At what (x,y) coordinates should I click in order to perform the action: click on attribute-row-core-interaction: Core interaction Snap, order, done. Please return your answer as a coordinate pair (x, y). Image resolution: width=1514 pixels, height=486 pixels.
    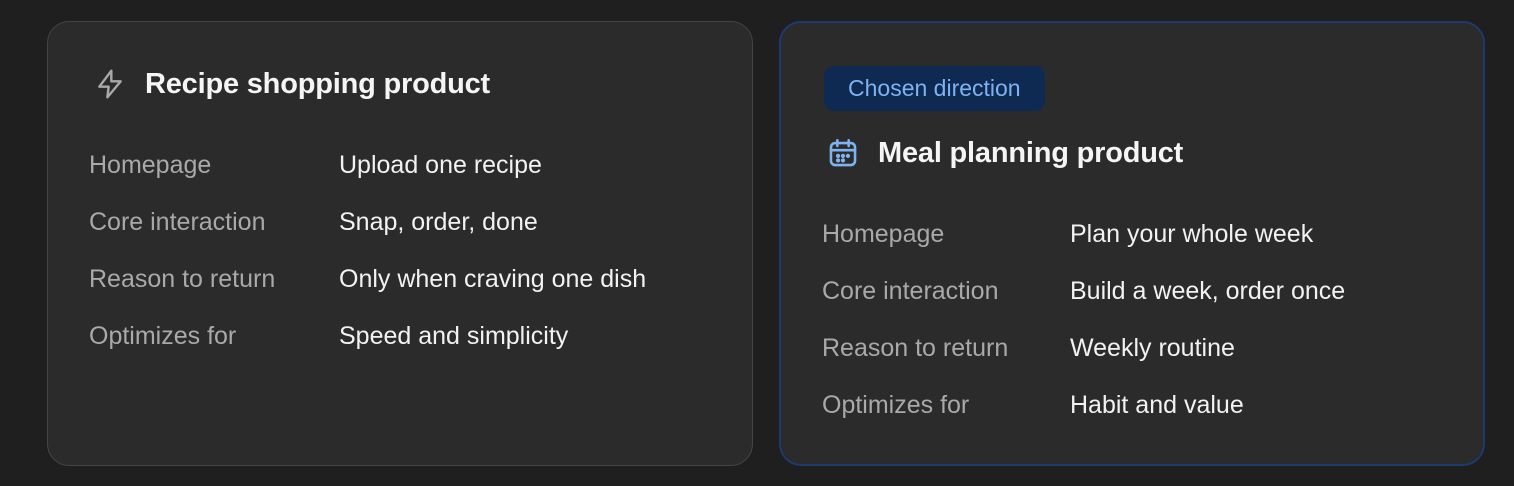
    Looking at the image, I should click on (367, 222).